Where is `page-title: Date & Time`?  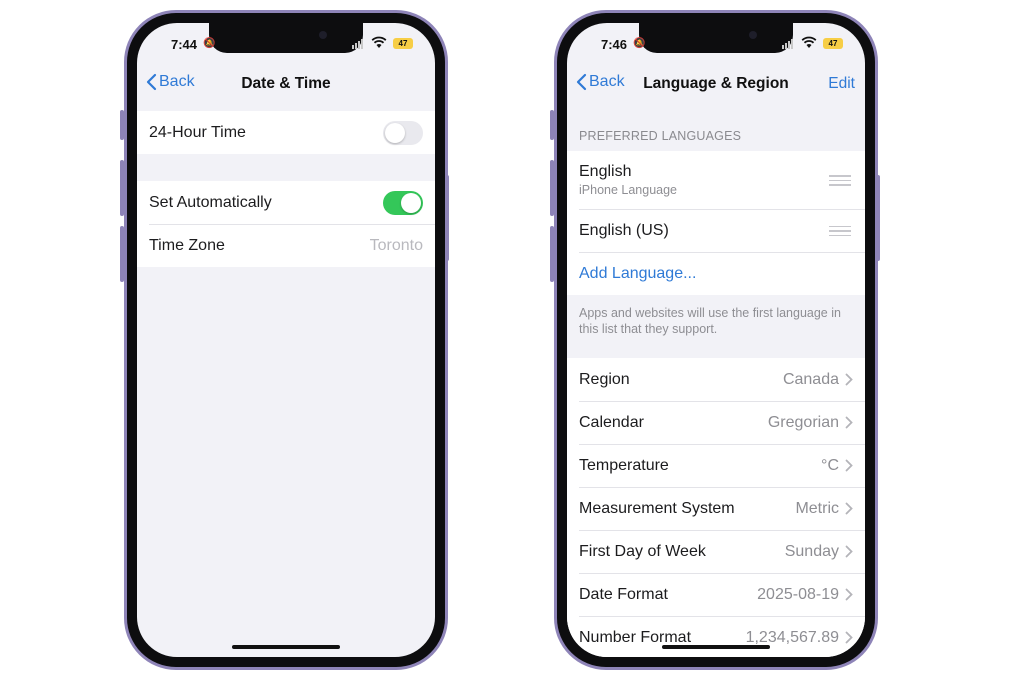
page-title: Date & Time is located at coordinates (286, 83).